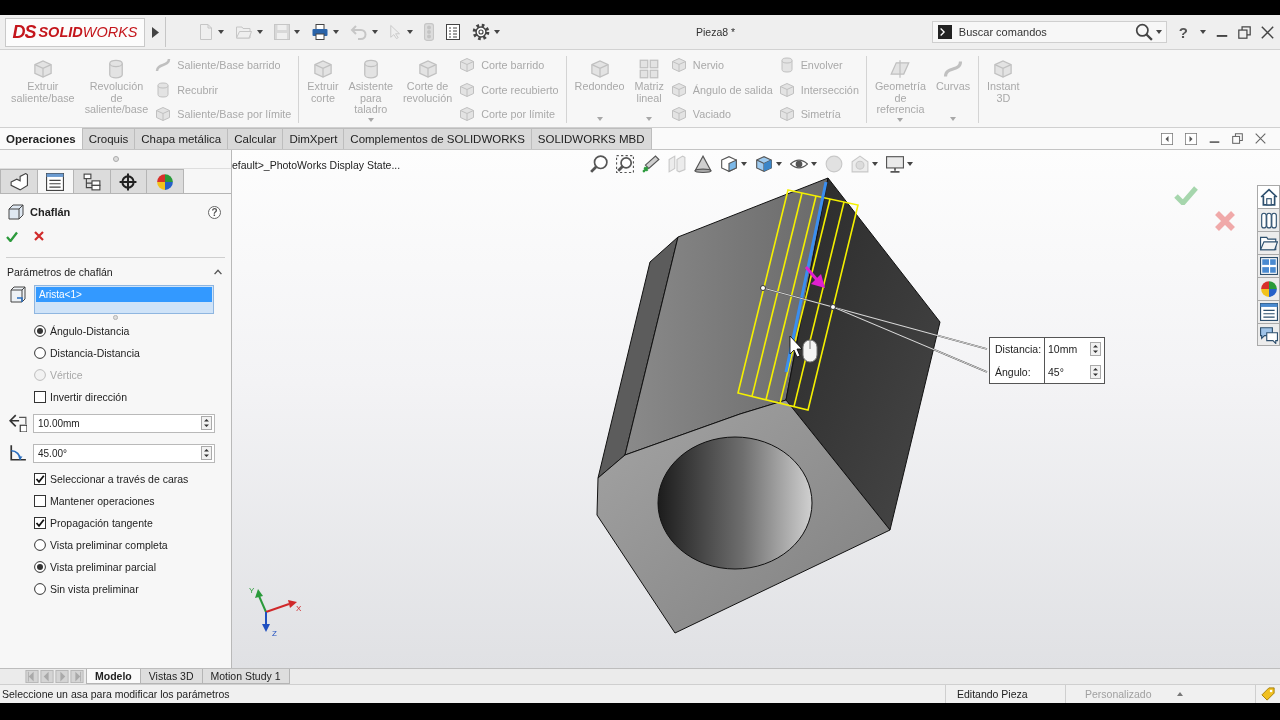  I want to click on option-label: Invertir dirección, so click(89, 397).